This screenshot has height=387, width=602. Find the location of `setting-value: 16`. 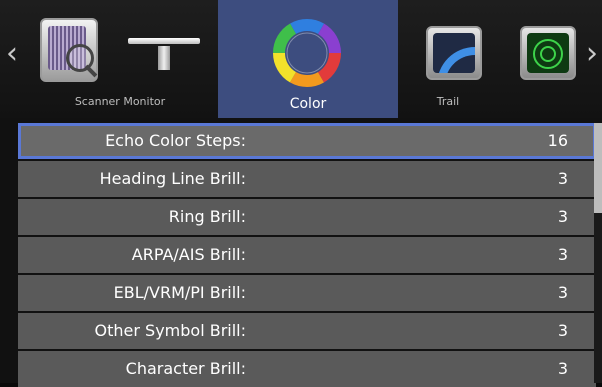

setting-value: 16 is located at coordinates (557, 140).